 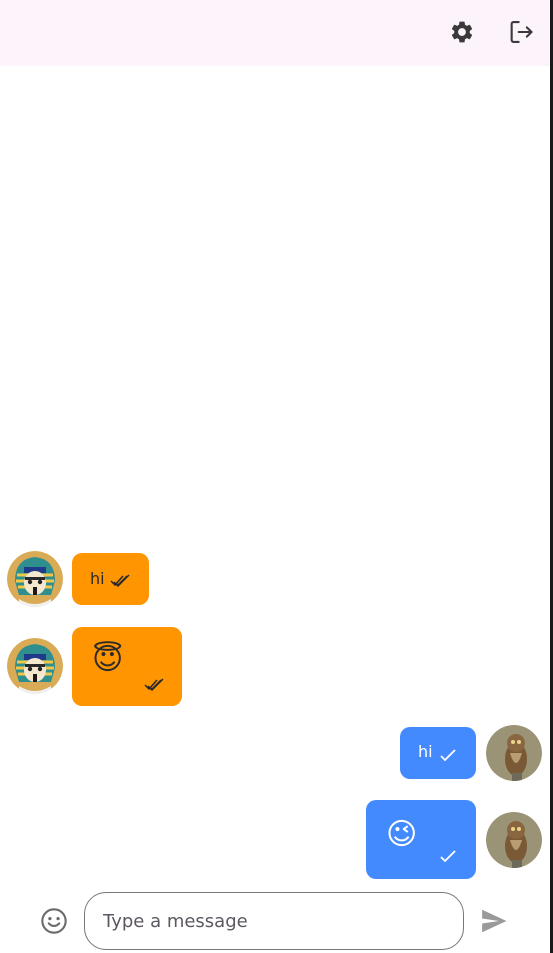 I want to click on message-bubble-incoming: hi, so click(x=110, y=579).